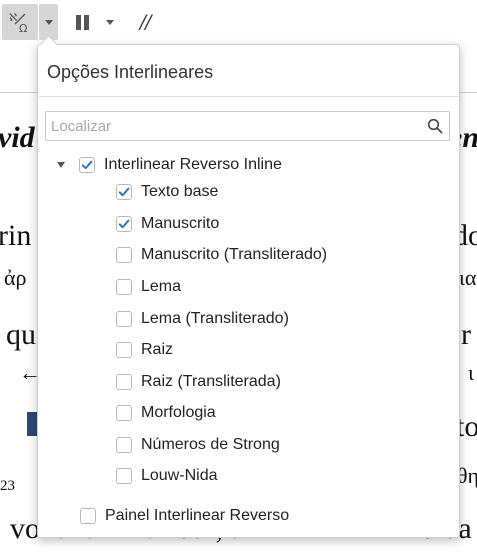 This screenshot has height=555, width=477. I want to click on doc-fragment: rin, so click(16, 235).